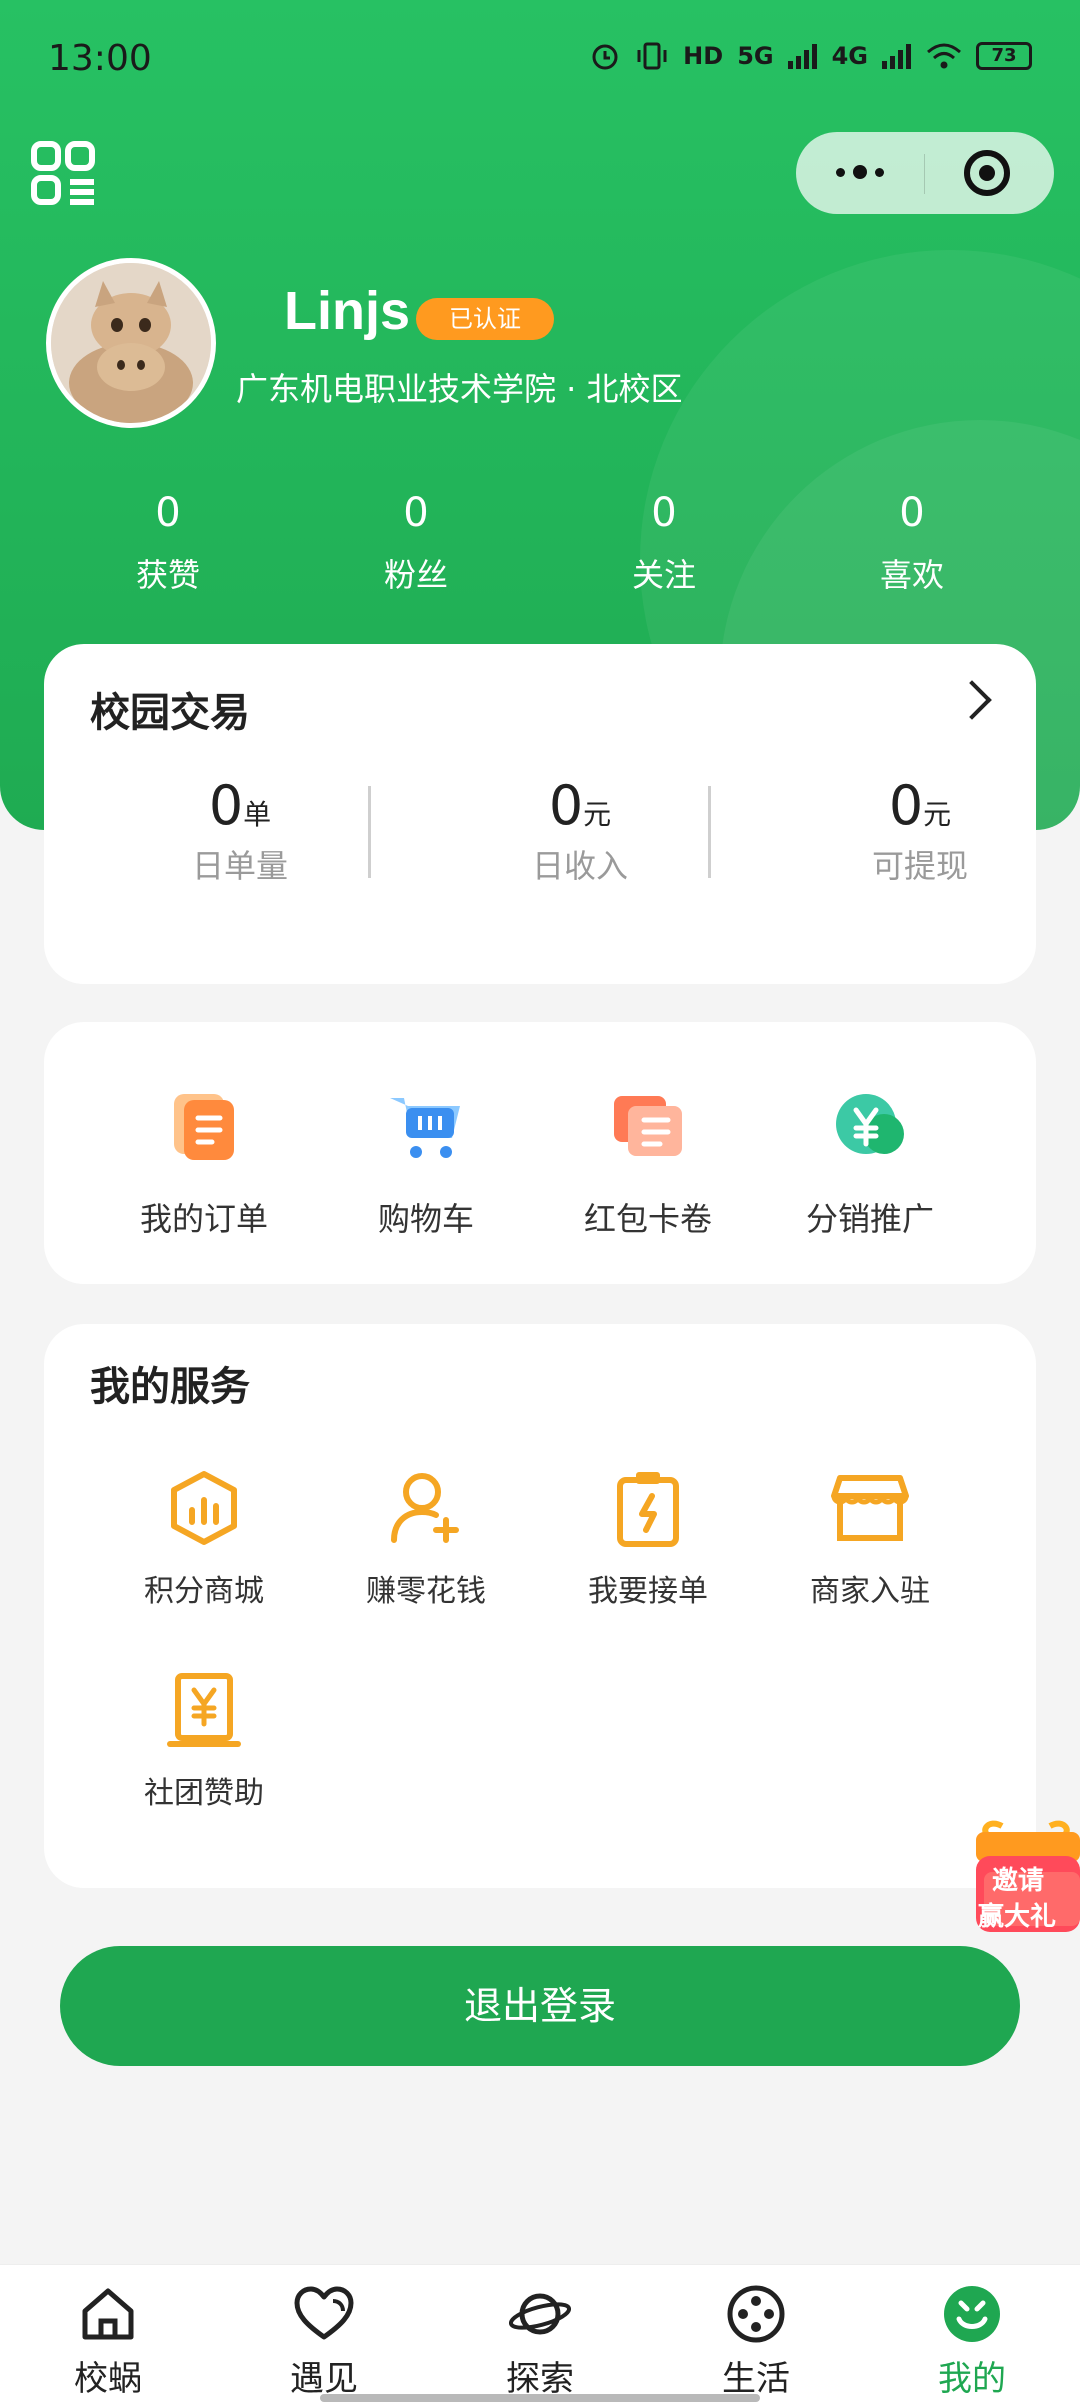  Describe the element at coordinates (1018, 1881) in the screenshot. I see `gift-text-line1: 邀请` at that location.